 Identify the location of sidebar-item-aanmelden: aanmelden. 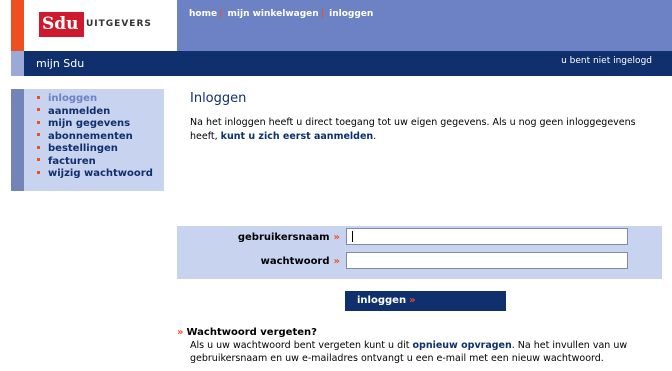
(100, 112).